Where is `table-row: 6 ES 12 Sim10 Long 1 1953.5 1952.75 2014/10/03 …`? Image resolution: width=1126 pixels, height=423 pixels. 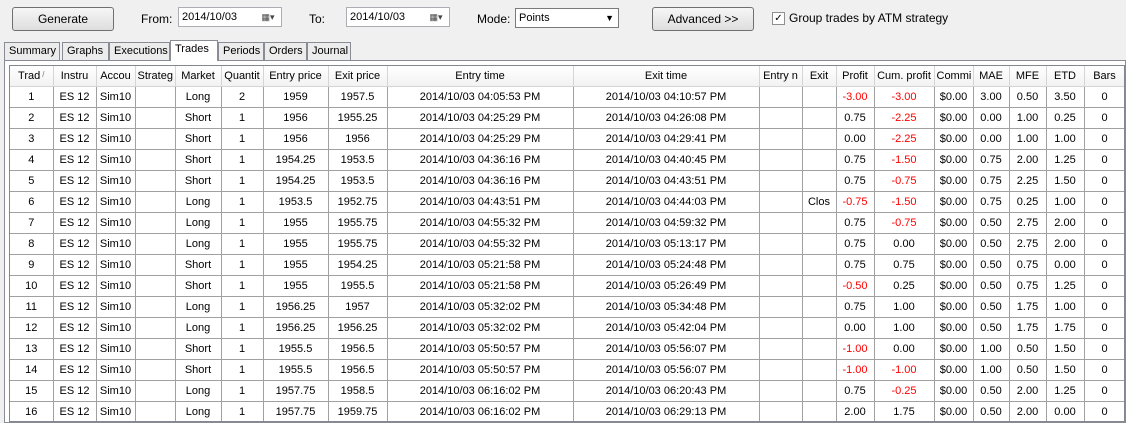
table-row: 6 ES 12 Sim10 Long 1 1953.5 1952.75 2014/10/03 … is located at coordinates (567, 202).